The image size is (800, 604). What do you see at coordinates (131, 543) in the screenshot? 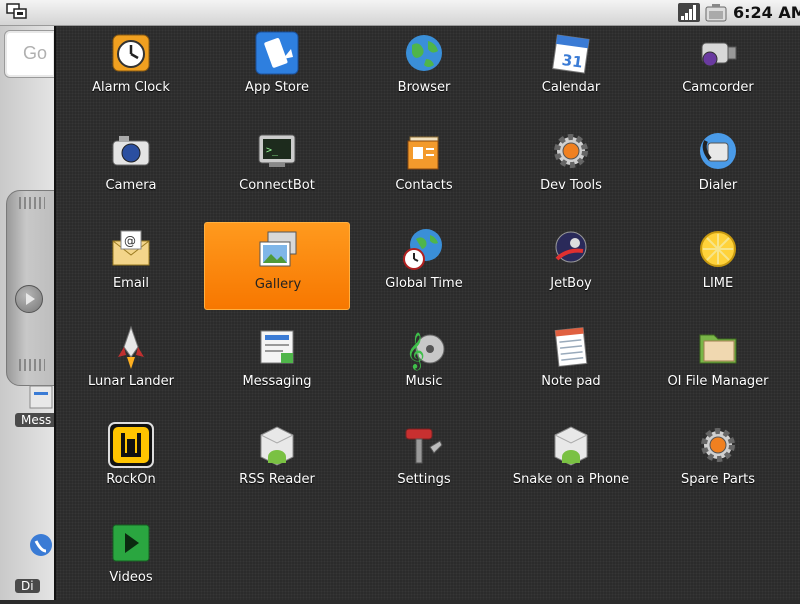
I see `play-icon` at bounding box center [131, 543].